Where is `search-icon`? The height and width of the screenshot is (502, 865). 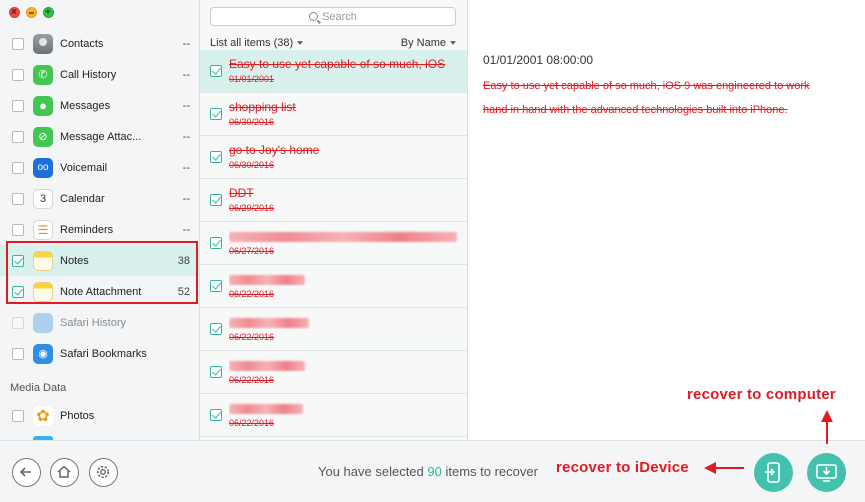 search-icon is located at coordinates (314, 16).